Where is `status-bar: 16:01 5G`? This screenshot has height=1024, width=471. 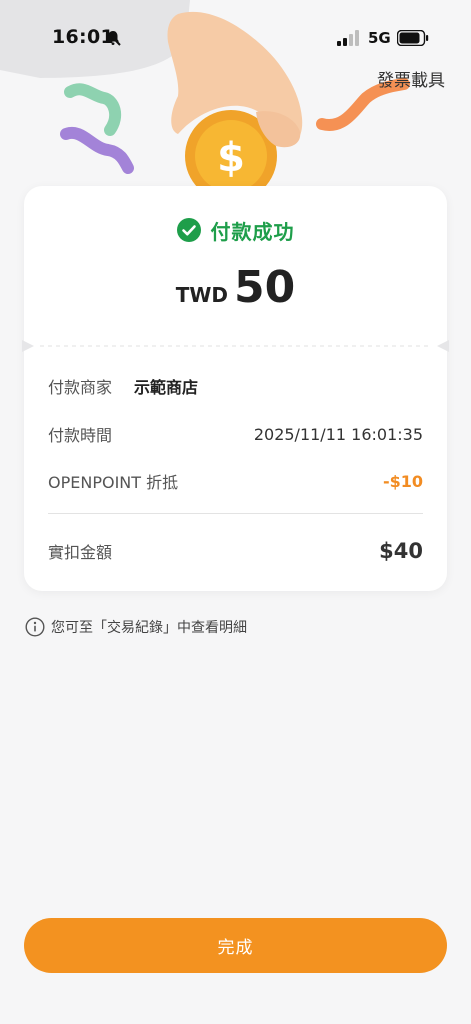
status-bar: 16:01 5G is located at coordinates (235, 31).